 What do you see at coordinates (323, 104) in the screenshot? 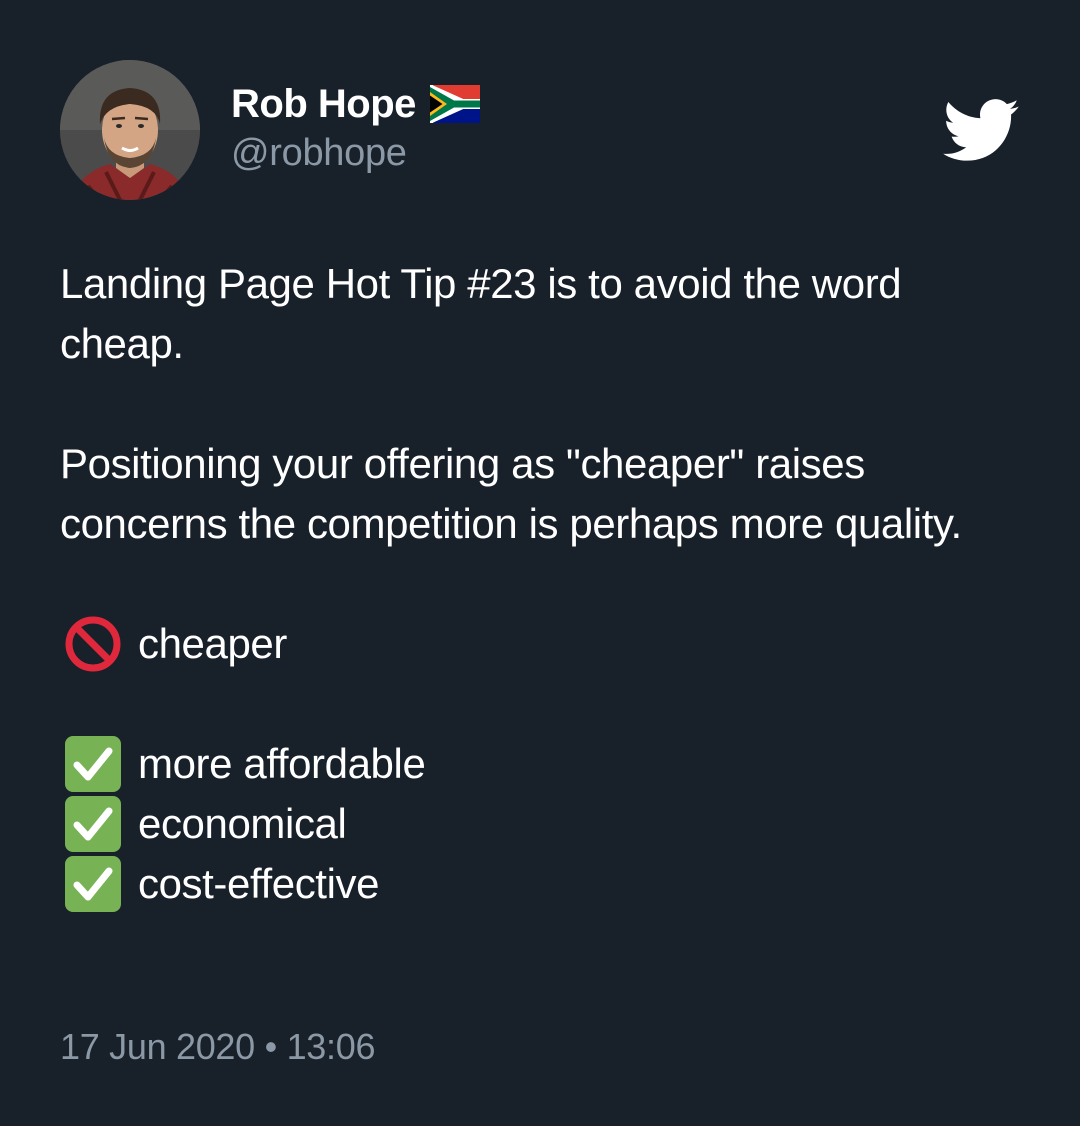
I see `author-name: Rob Hope` at bounding box center [323, 104].